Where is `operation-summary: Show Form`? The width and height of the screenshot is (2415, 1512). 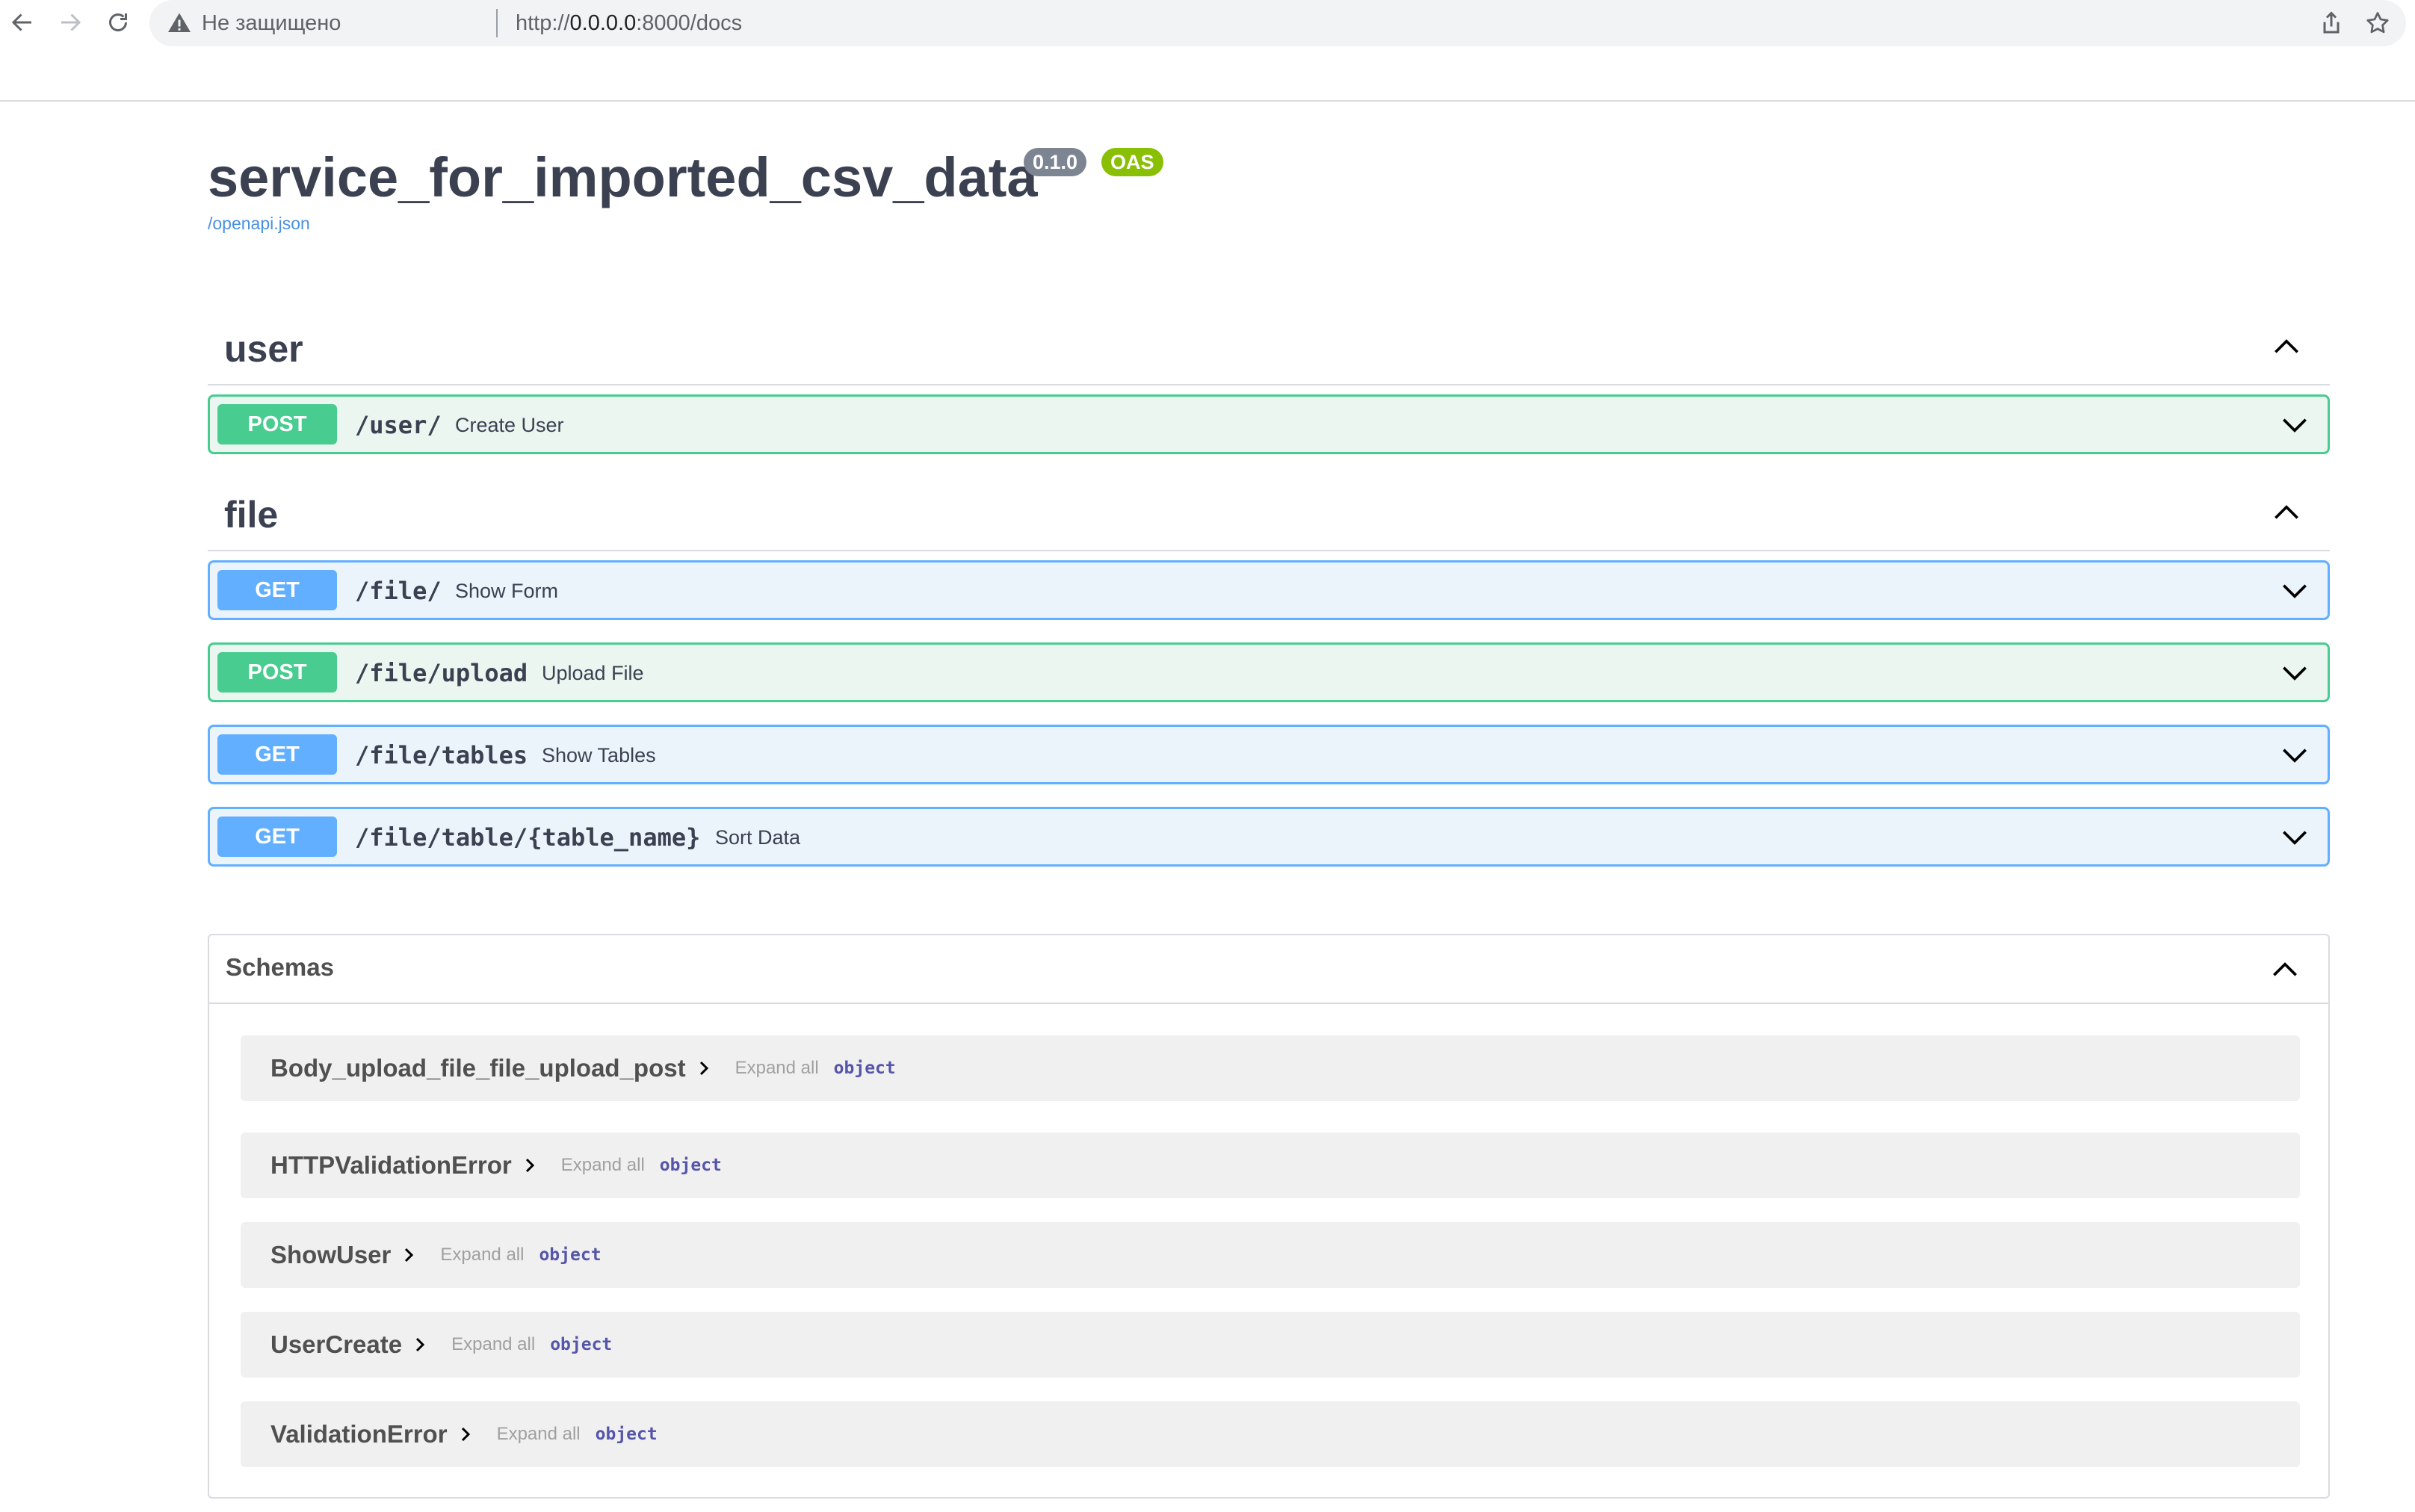 operation-summary: Show Form is located at coordinates (507, 591).